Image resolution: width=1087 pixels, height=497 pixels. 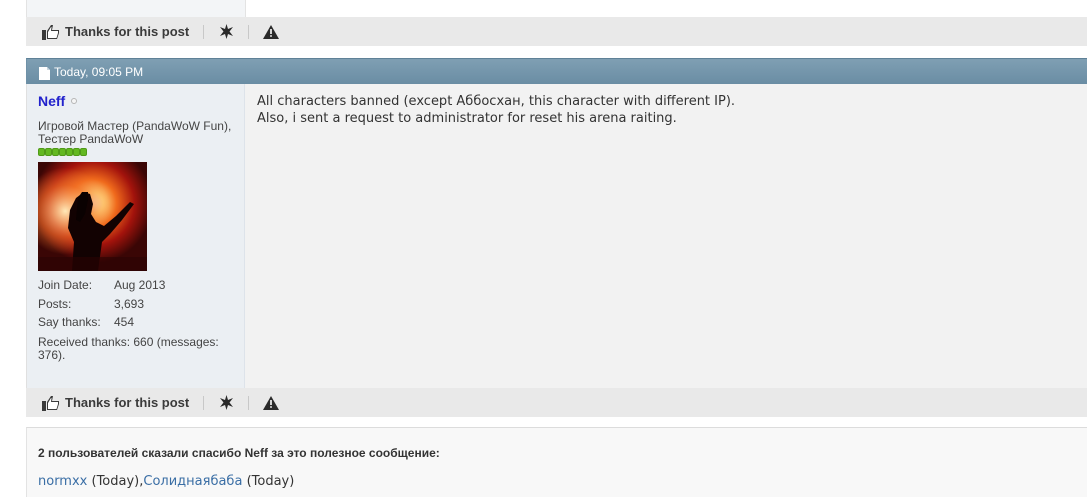 I want to click on stat-say-thanks: Say thanks: 454, so click(x=138, y=322).